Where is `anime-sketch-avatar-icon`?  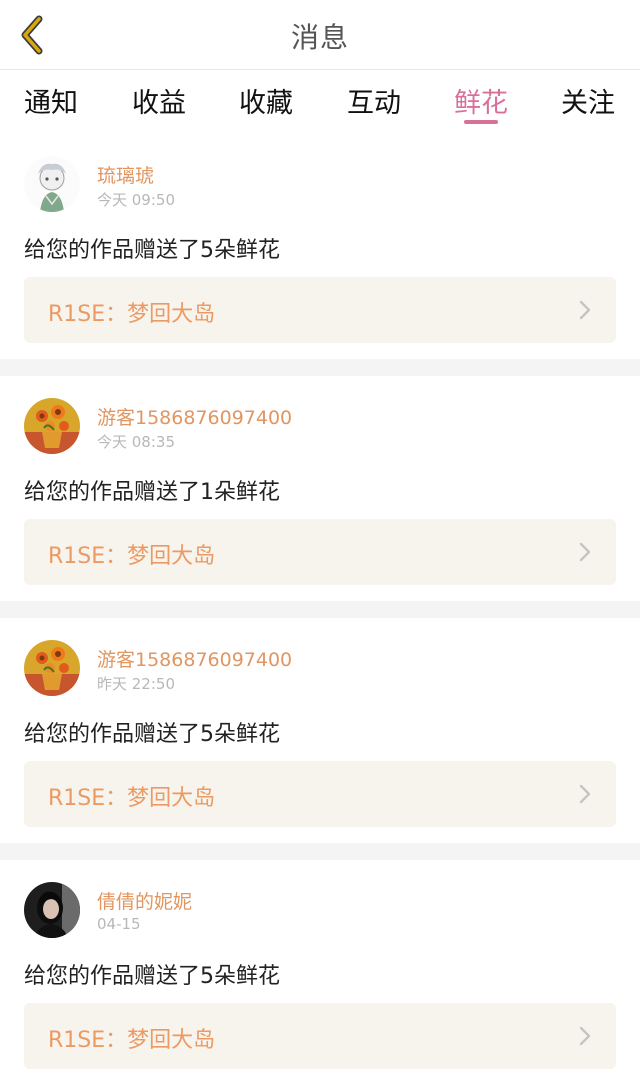
anime-sketch-avatar-icon is located at coordinates (52, 184).